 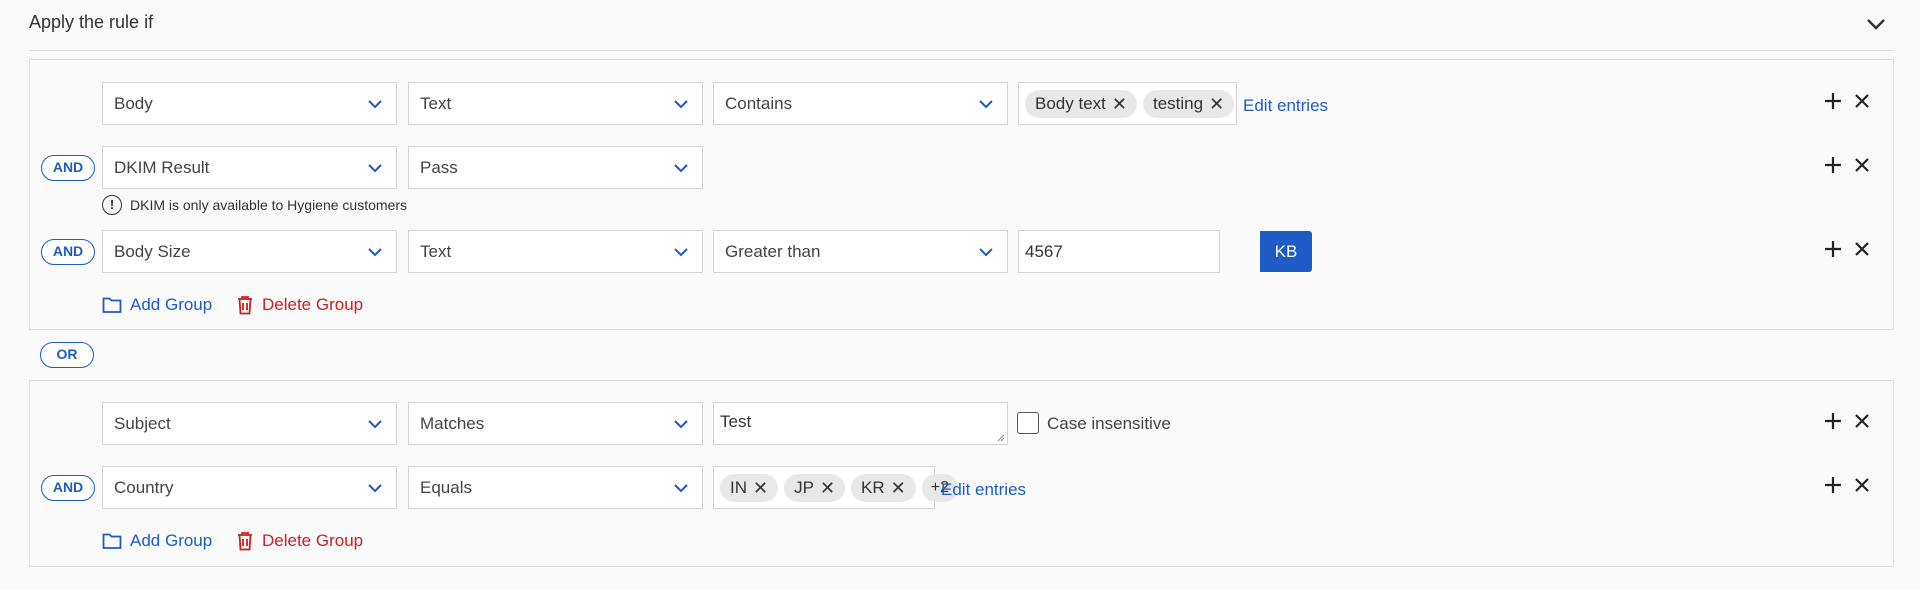 What do you see at coordinates (555, 487) in the screenshot?
I see `operator-select: Equals` at bounding box center [555, 487].